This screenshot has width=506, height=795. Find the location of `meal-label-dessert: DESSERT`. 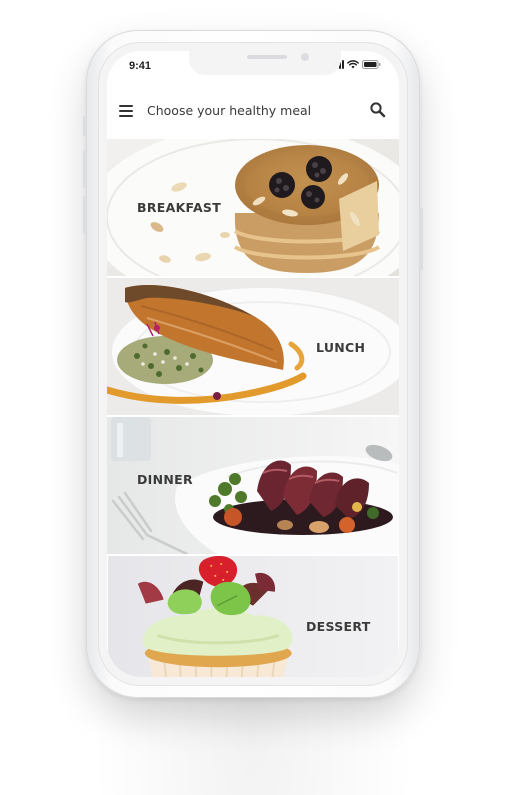

meal-label-dessert: DESSERT is located at coordinates (338, 626).